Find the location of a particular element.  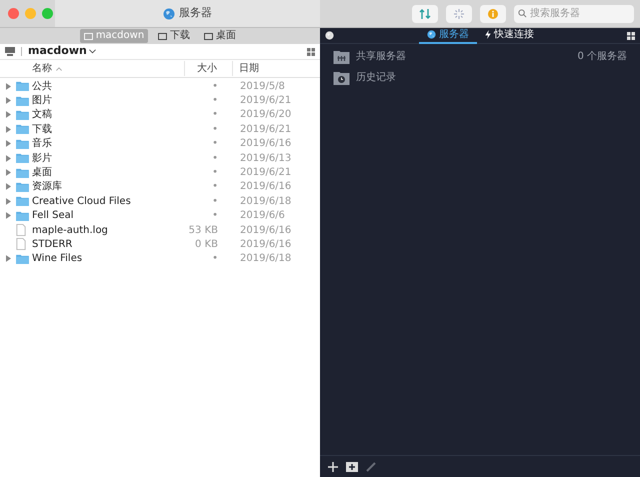

file-row: 资源库 • 2019/6/16 is located at coordinates (160, 187).